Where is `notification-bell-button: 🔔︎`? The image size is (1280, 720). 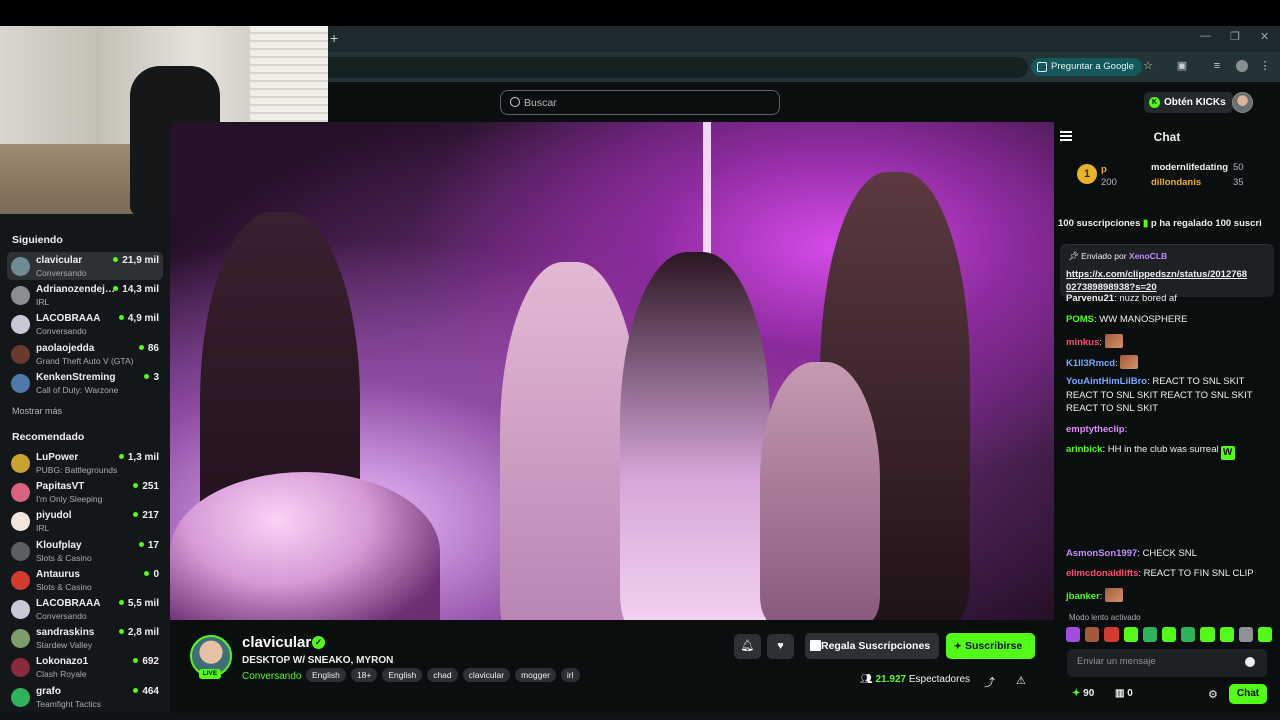
notification-bell-button: 🔔︎ is located at coordinates (747, 646).